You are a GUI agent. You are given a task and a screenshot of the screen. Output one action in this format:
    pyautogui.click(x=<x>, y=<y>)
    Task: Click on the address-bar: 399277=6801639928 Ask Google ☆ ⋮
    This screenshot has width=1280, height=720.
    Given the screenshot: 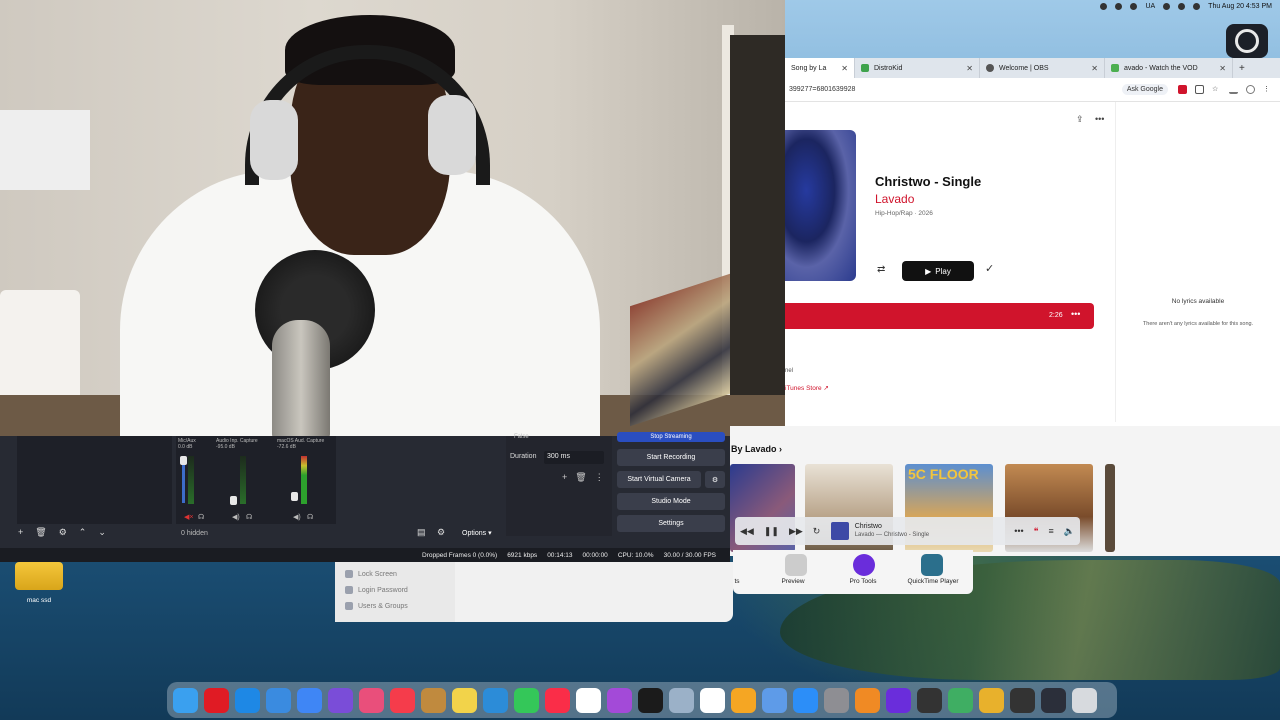 What is the action you would take?
    pyautogui.click(x=1032, y=90)
    